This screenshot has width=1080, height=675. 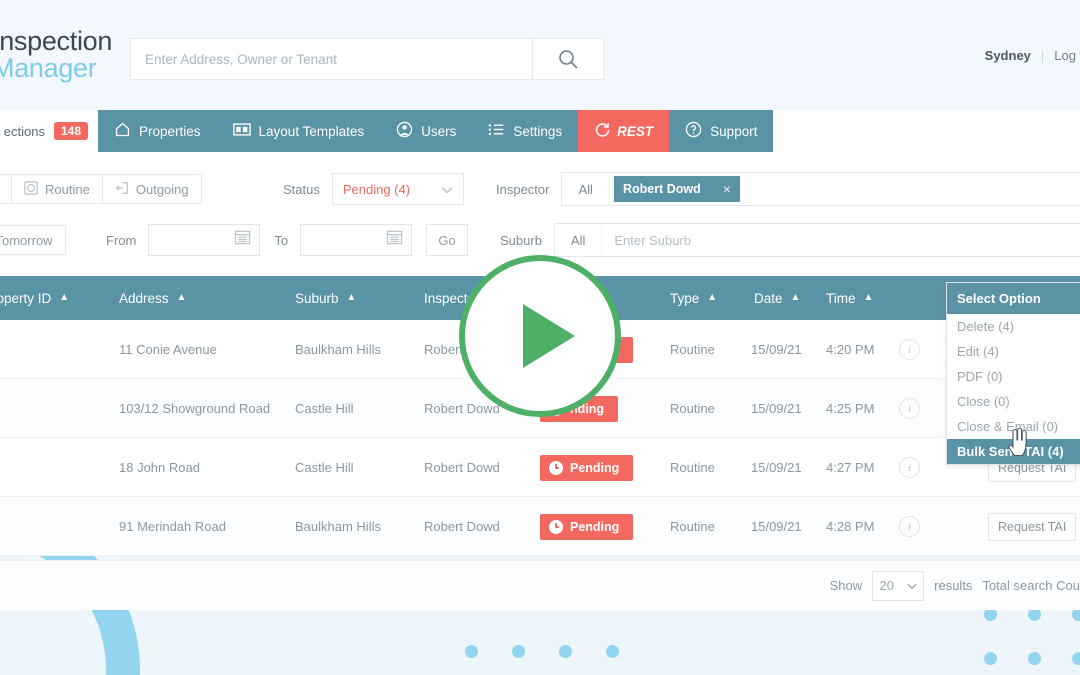 What do you see at coordinates (172, 526) in the screenshot?
I see `cell-address: 91 Merindah Road` at bounding box center [172, 526].